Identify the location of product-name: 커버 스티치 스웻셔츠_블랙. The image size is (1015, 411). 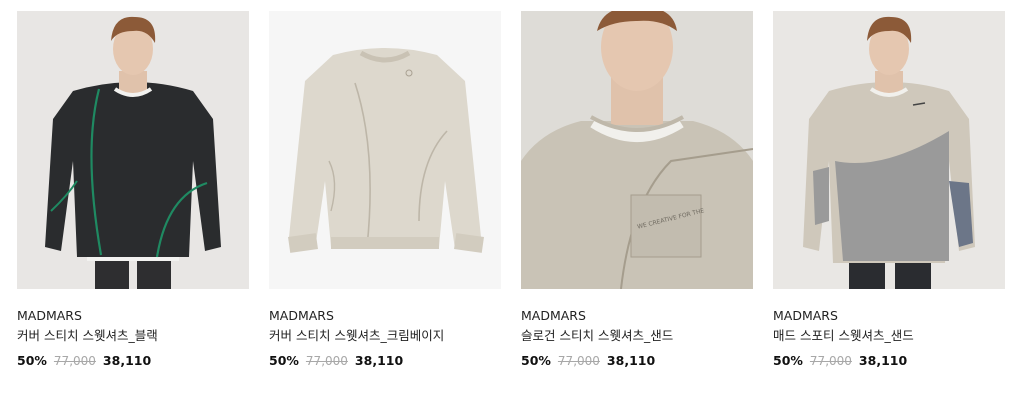
(87, 334).